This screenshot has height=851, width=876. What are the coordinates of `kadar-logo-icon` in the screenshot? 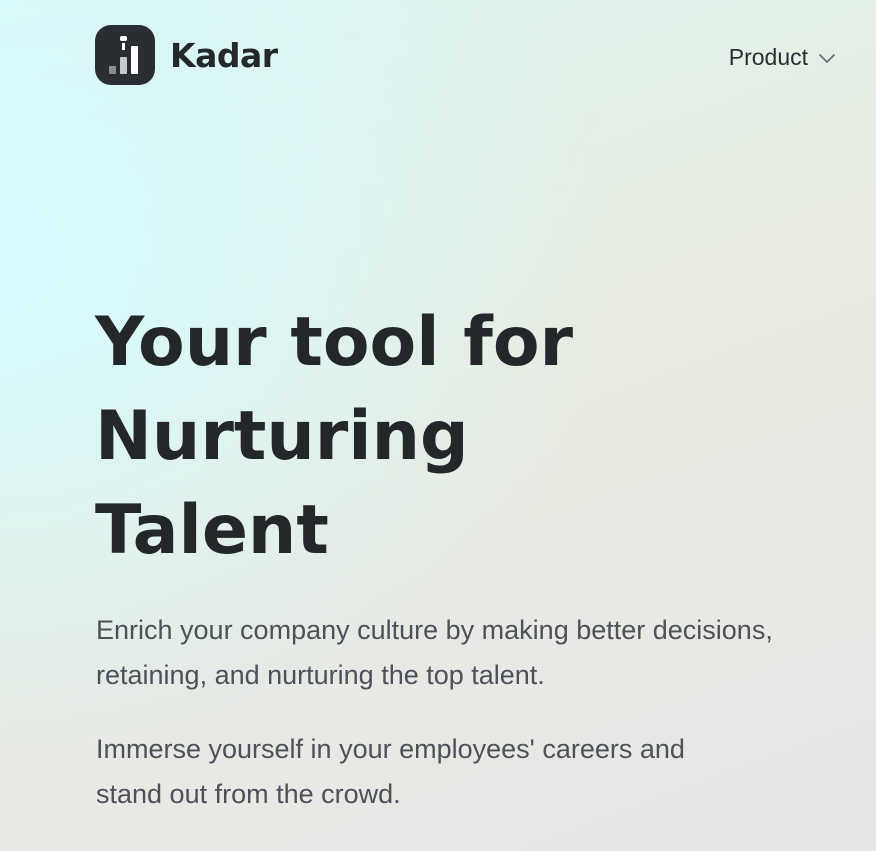 It's located at (125, 55).